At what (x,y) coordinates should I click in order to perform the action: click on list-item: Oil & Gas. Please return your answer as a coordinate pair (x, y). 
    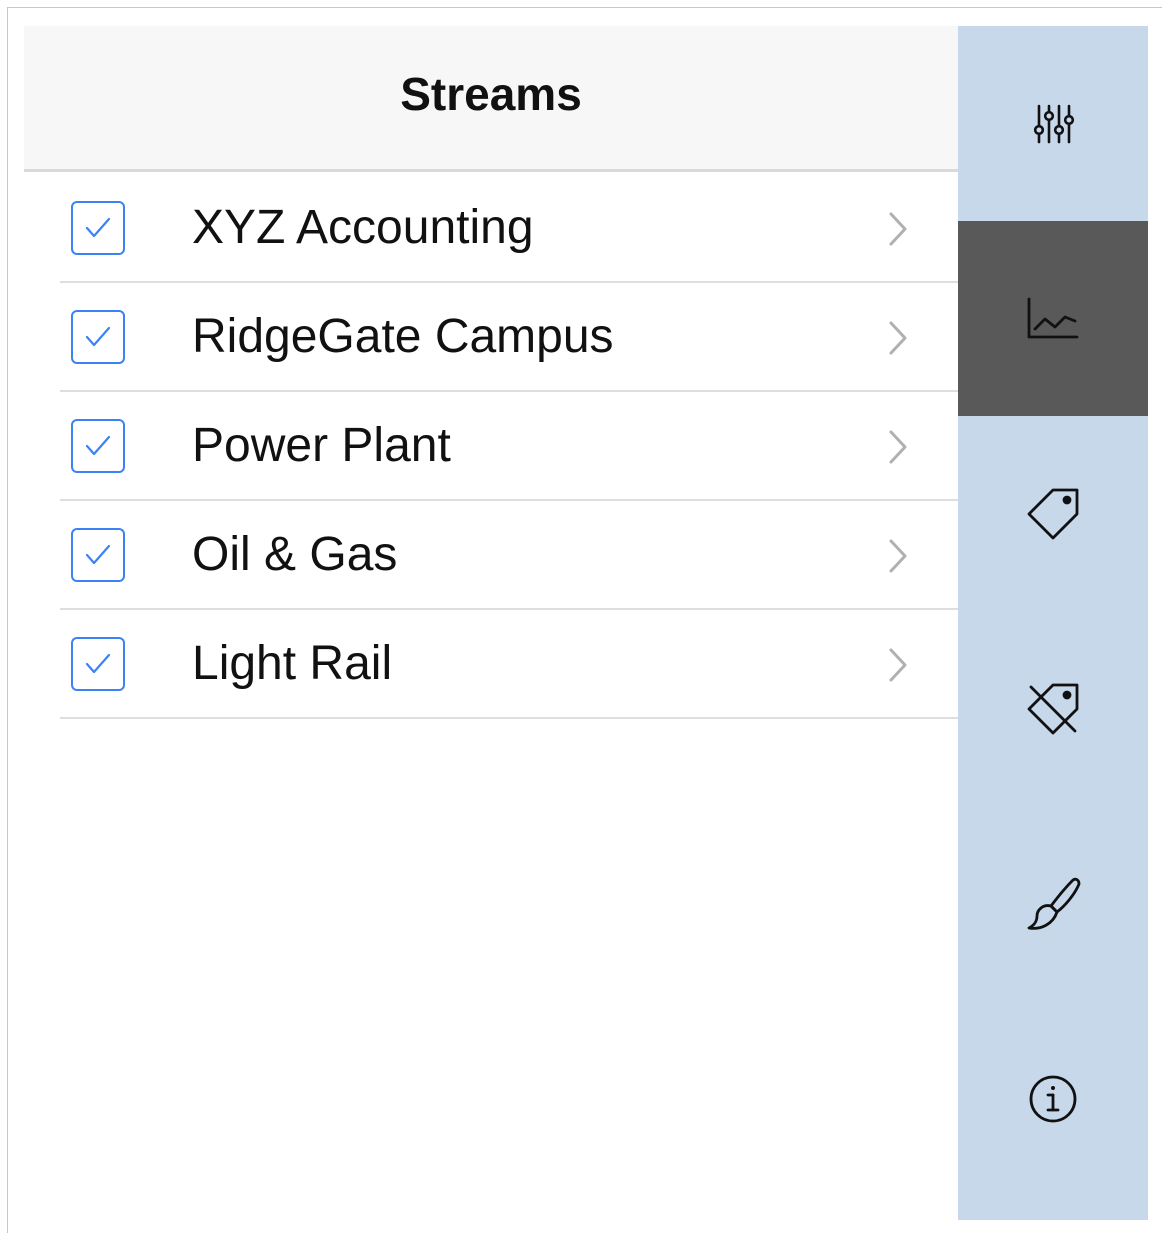
    Looking at the image, I should click on (491, 555).